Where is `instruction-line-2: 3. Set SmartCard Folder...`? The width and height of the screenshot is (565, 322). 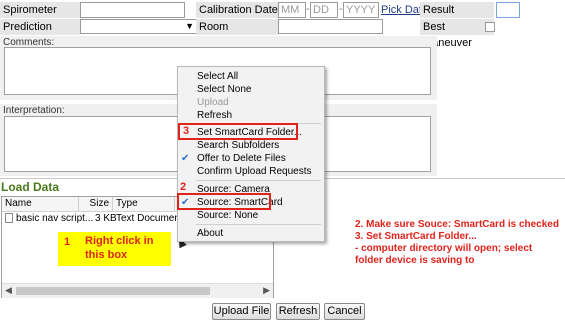
instruction-line-2: 3. Set SmartCard Folder... is located at coordinates (416, 236).